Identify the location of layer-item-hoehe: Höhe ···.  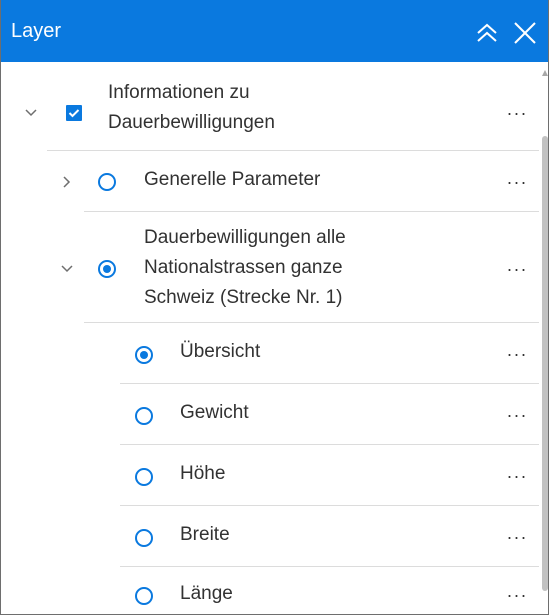
(270, 475).